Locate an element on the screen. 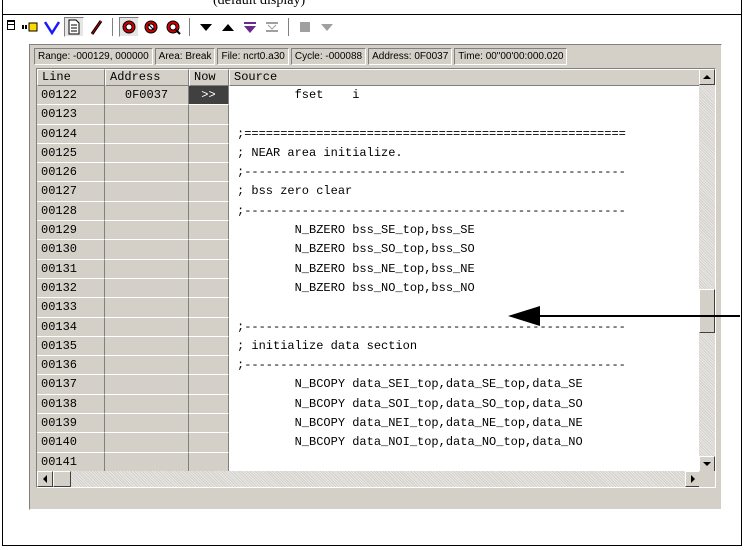 This screenshot has height=550, width=752. table-row: 00123 is located at coordinates (369, 115).